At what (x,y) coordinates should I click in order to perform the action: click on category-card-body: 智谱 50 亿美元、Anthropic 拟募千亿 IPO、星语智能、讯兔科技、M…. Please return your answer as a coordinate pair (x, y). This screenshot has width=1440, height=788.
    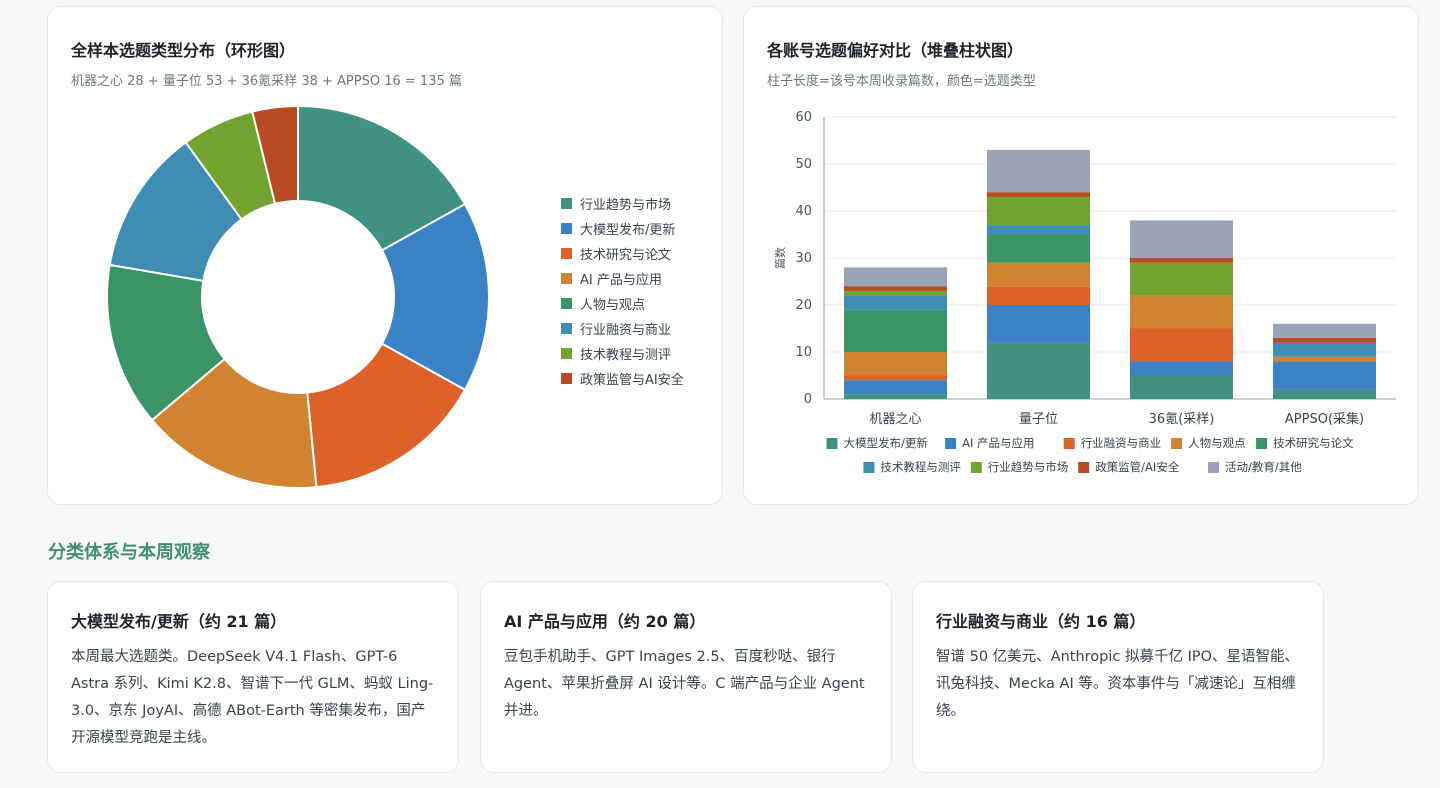
    Looking at the image, I should click on (1118, 684).